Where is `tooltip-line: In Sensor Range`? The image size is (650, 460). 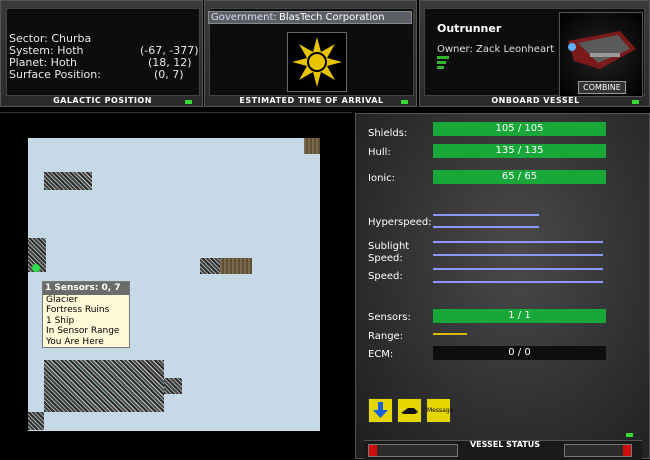 tooltip-line: In Sensor Range is located at coordinates (83, 331).